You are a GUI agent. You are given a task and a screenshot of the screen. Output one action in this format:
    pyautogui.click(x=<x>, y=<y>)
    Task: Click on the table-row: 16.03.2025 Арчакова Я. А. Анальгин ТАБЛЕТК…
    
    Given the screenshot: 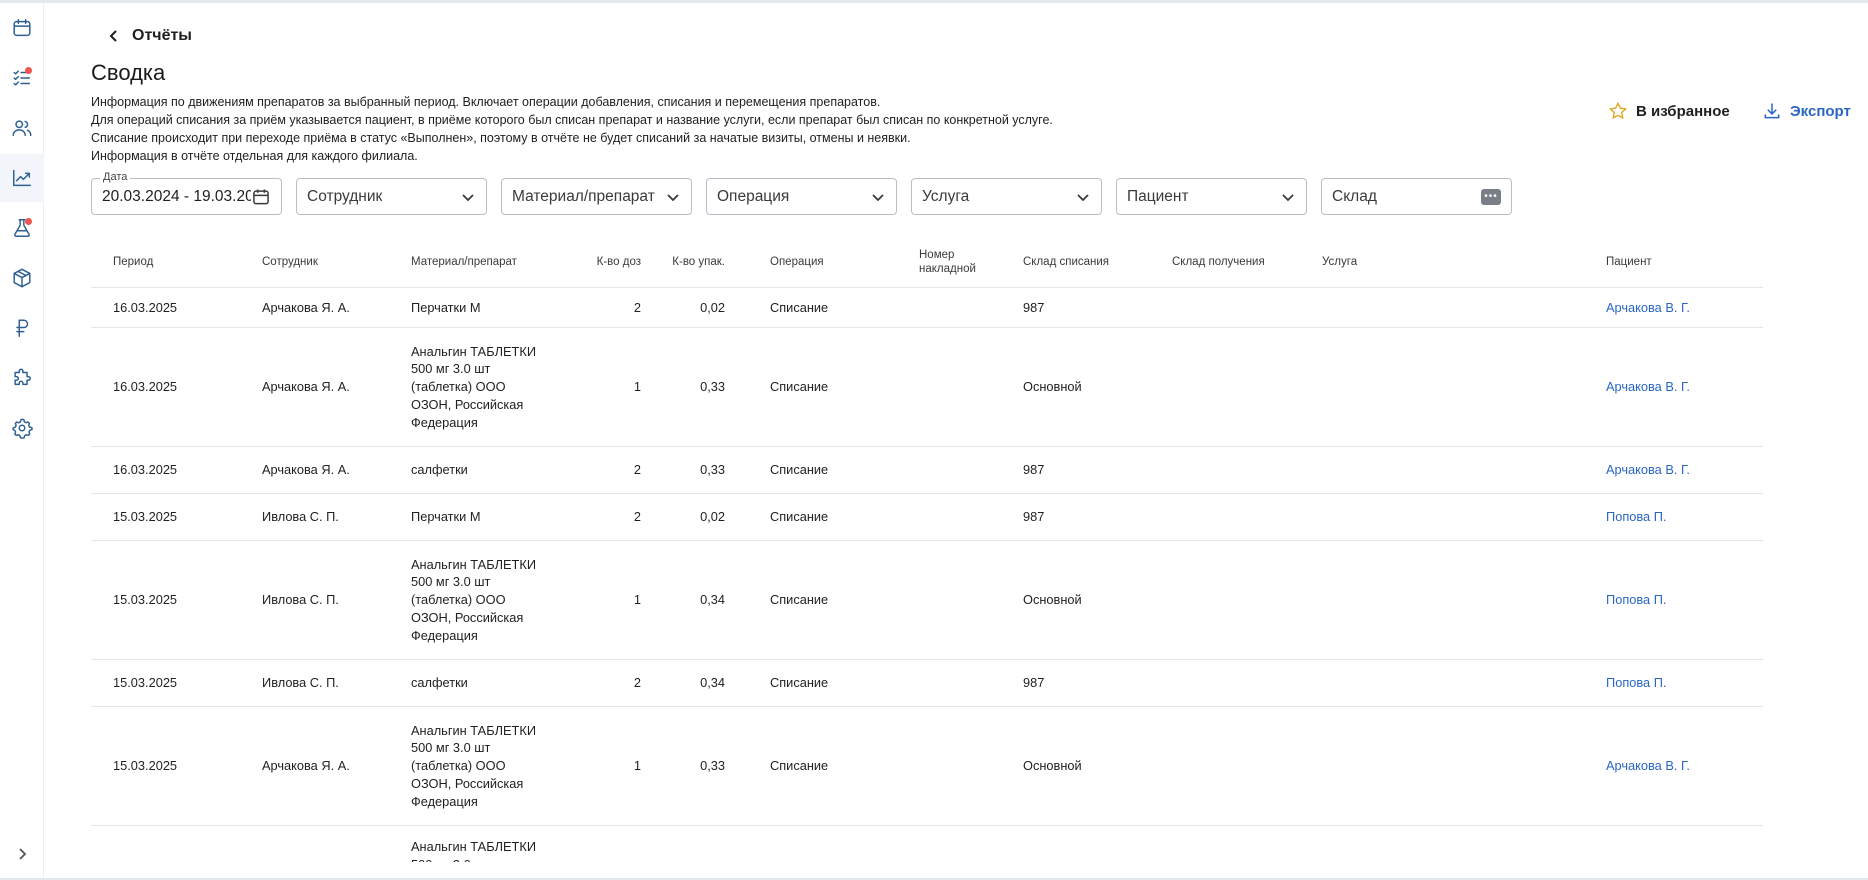 What is the action you would take?
    pyautogui.click(x=927, y=387)
    